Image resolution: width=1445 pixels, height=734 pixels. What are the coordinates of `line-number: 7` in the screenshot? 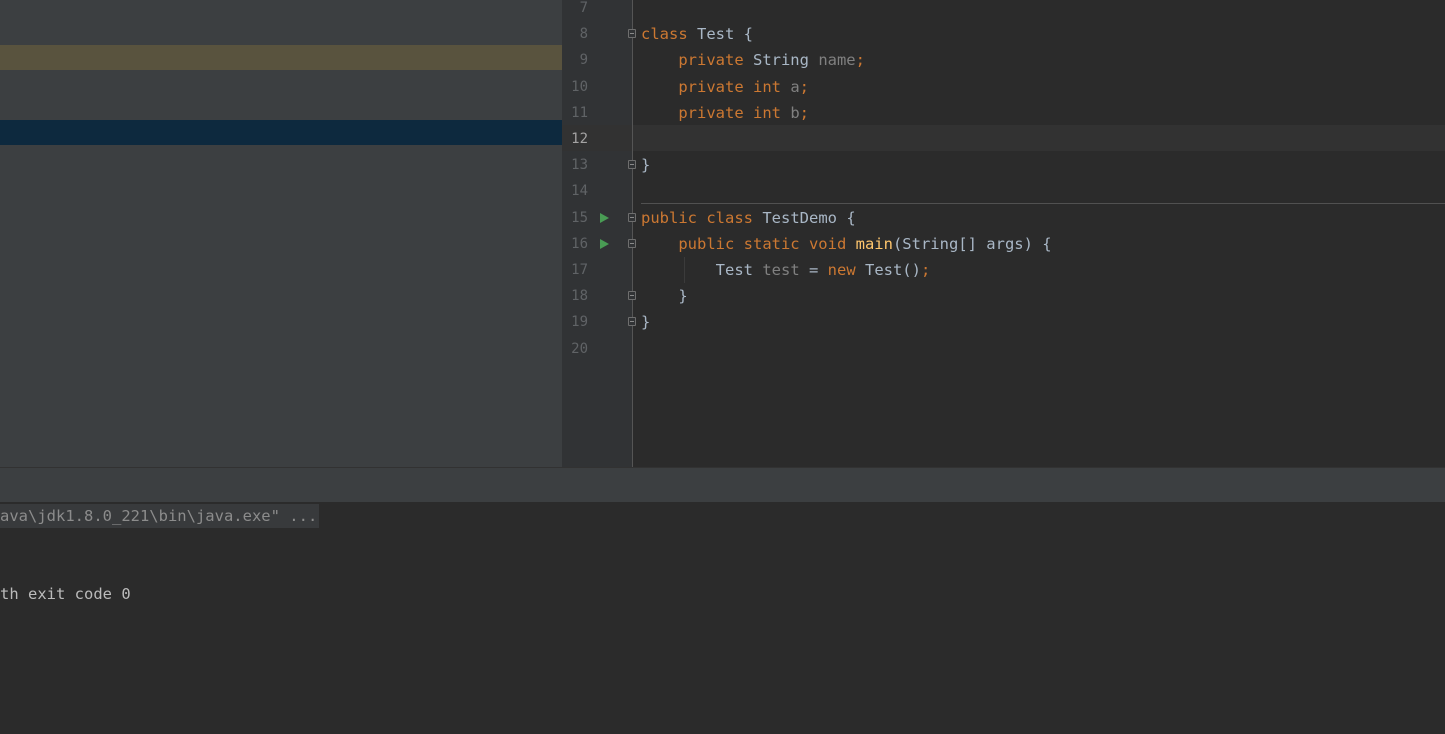 It's located at (583, 8).